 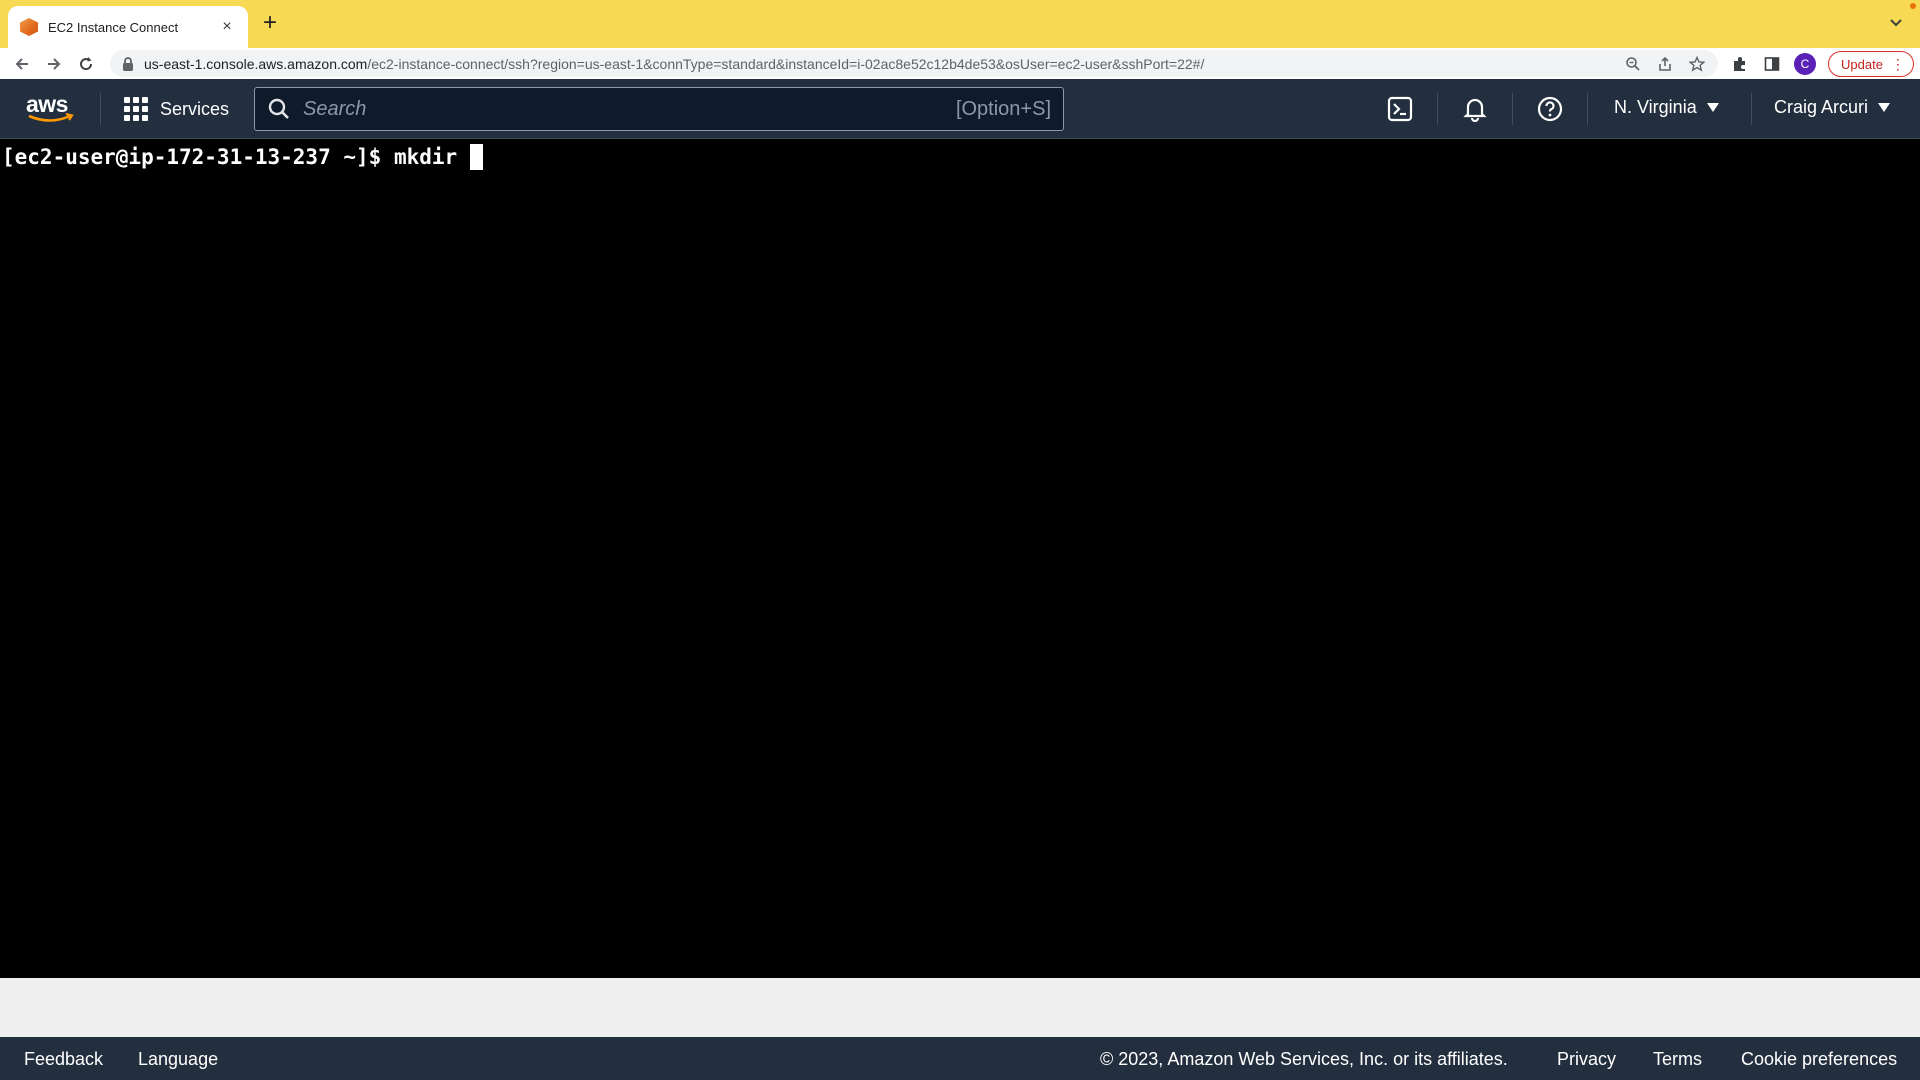 What do you see at coordinates (1677, 1059) in the screenshot?
I see `terms-link: Terms` at bounding box center [1677, 1059].